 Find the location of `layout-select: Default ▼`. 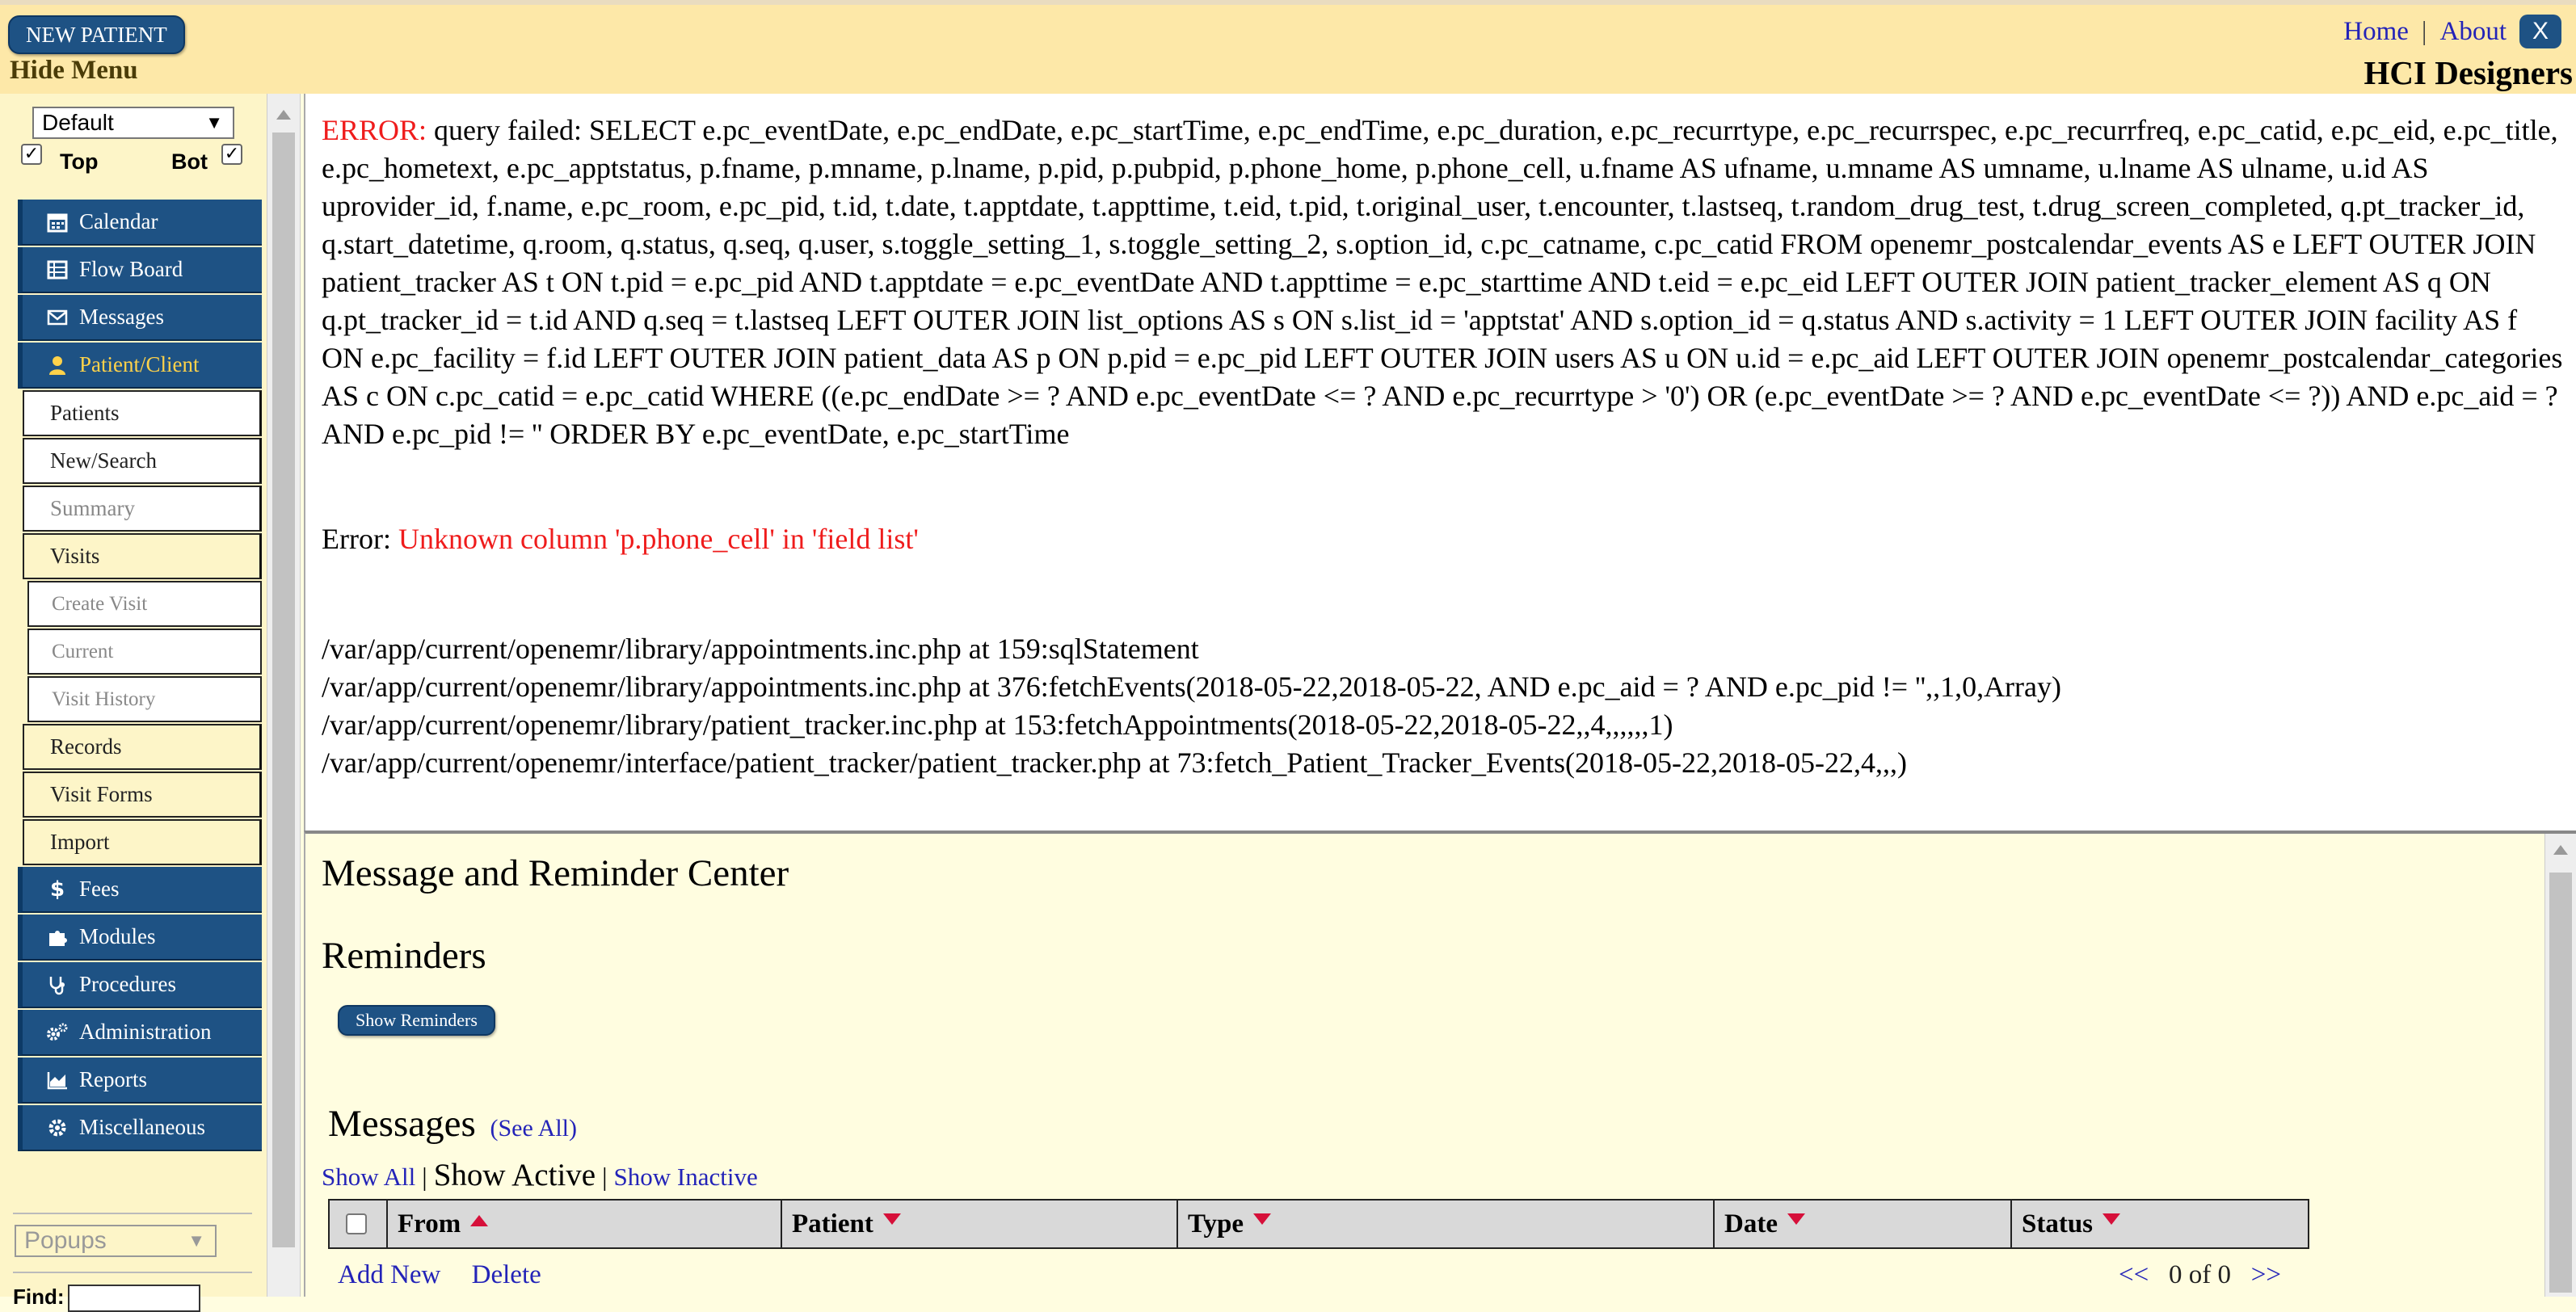

layout-select: Default ▼ is located at coordinates (133, 123).